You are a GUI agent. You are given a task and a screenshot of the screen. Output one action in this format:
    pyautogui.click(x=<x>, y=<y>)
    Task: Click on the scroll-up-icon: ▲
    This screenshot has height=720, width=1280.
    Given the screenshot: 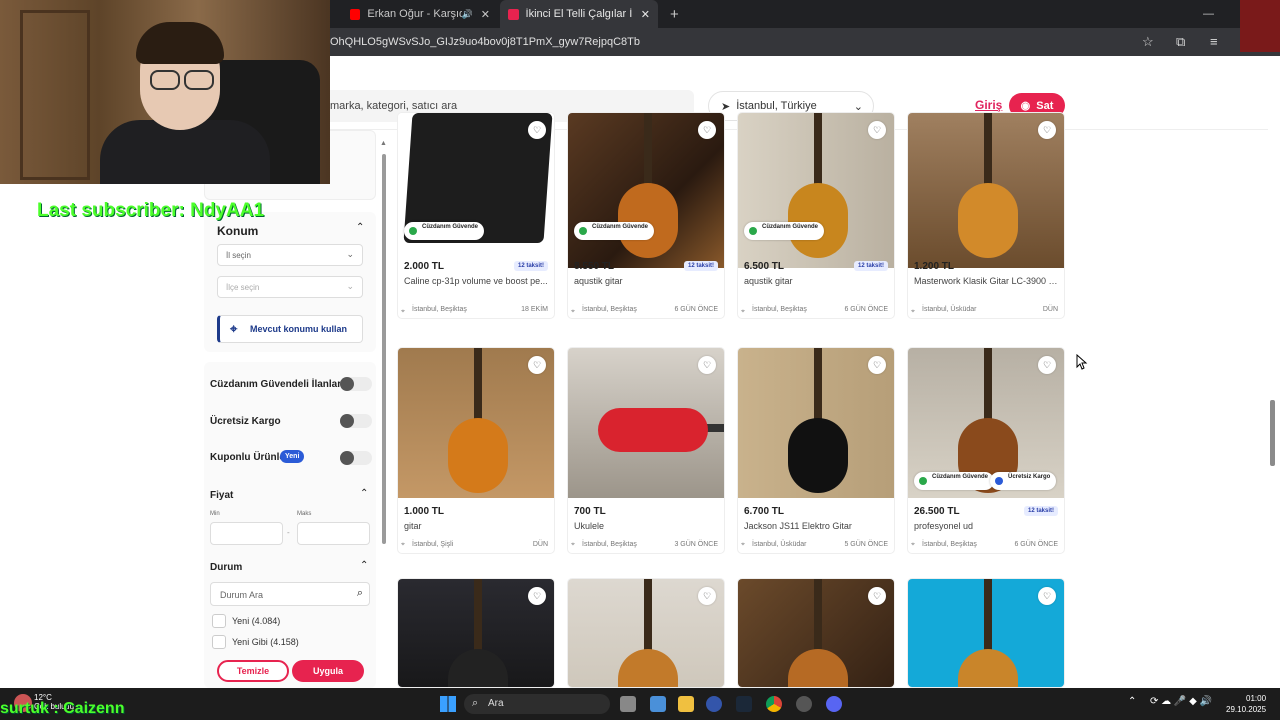 What is the action you would take?
    pyautogui.click(x=383, y=143)
    